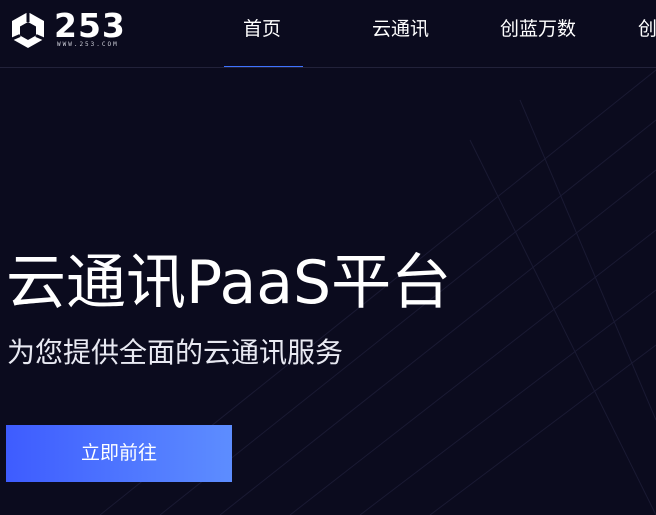 This screenshot has width=656, height=515. Describe the element at coordinates (400, 29) in the screenshot. I see `nav-item-cloud-communication: 云通讯` at that location.